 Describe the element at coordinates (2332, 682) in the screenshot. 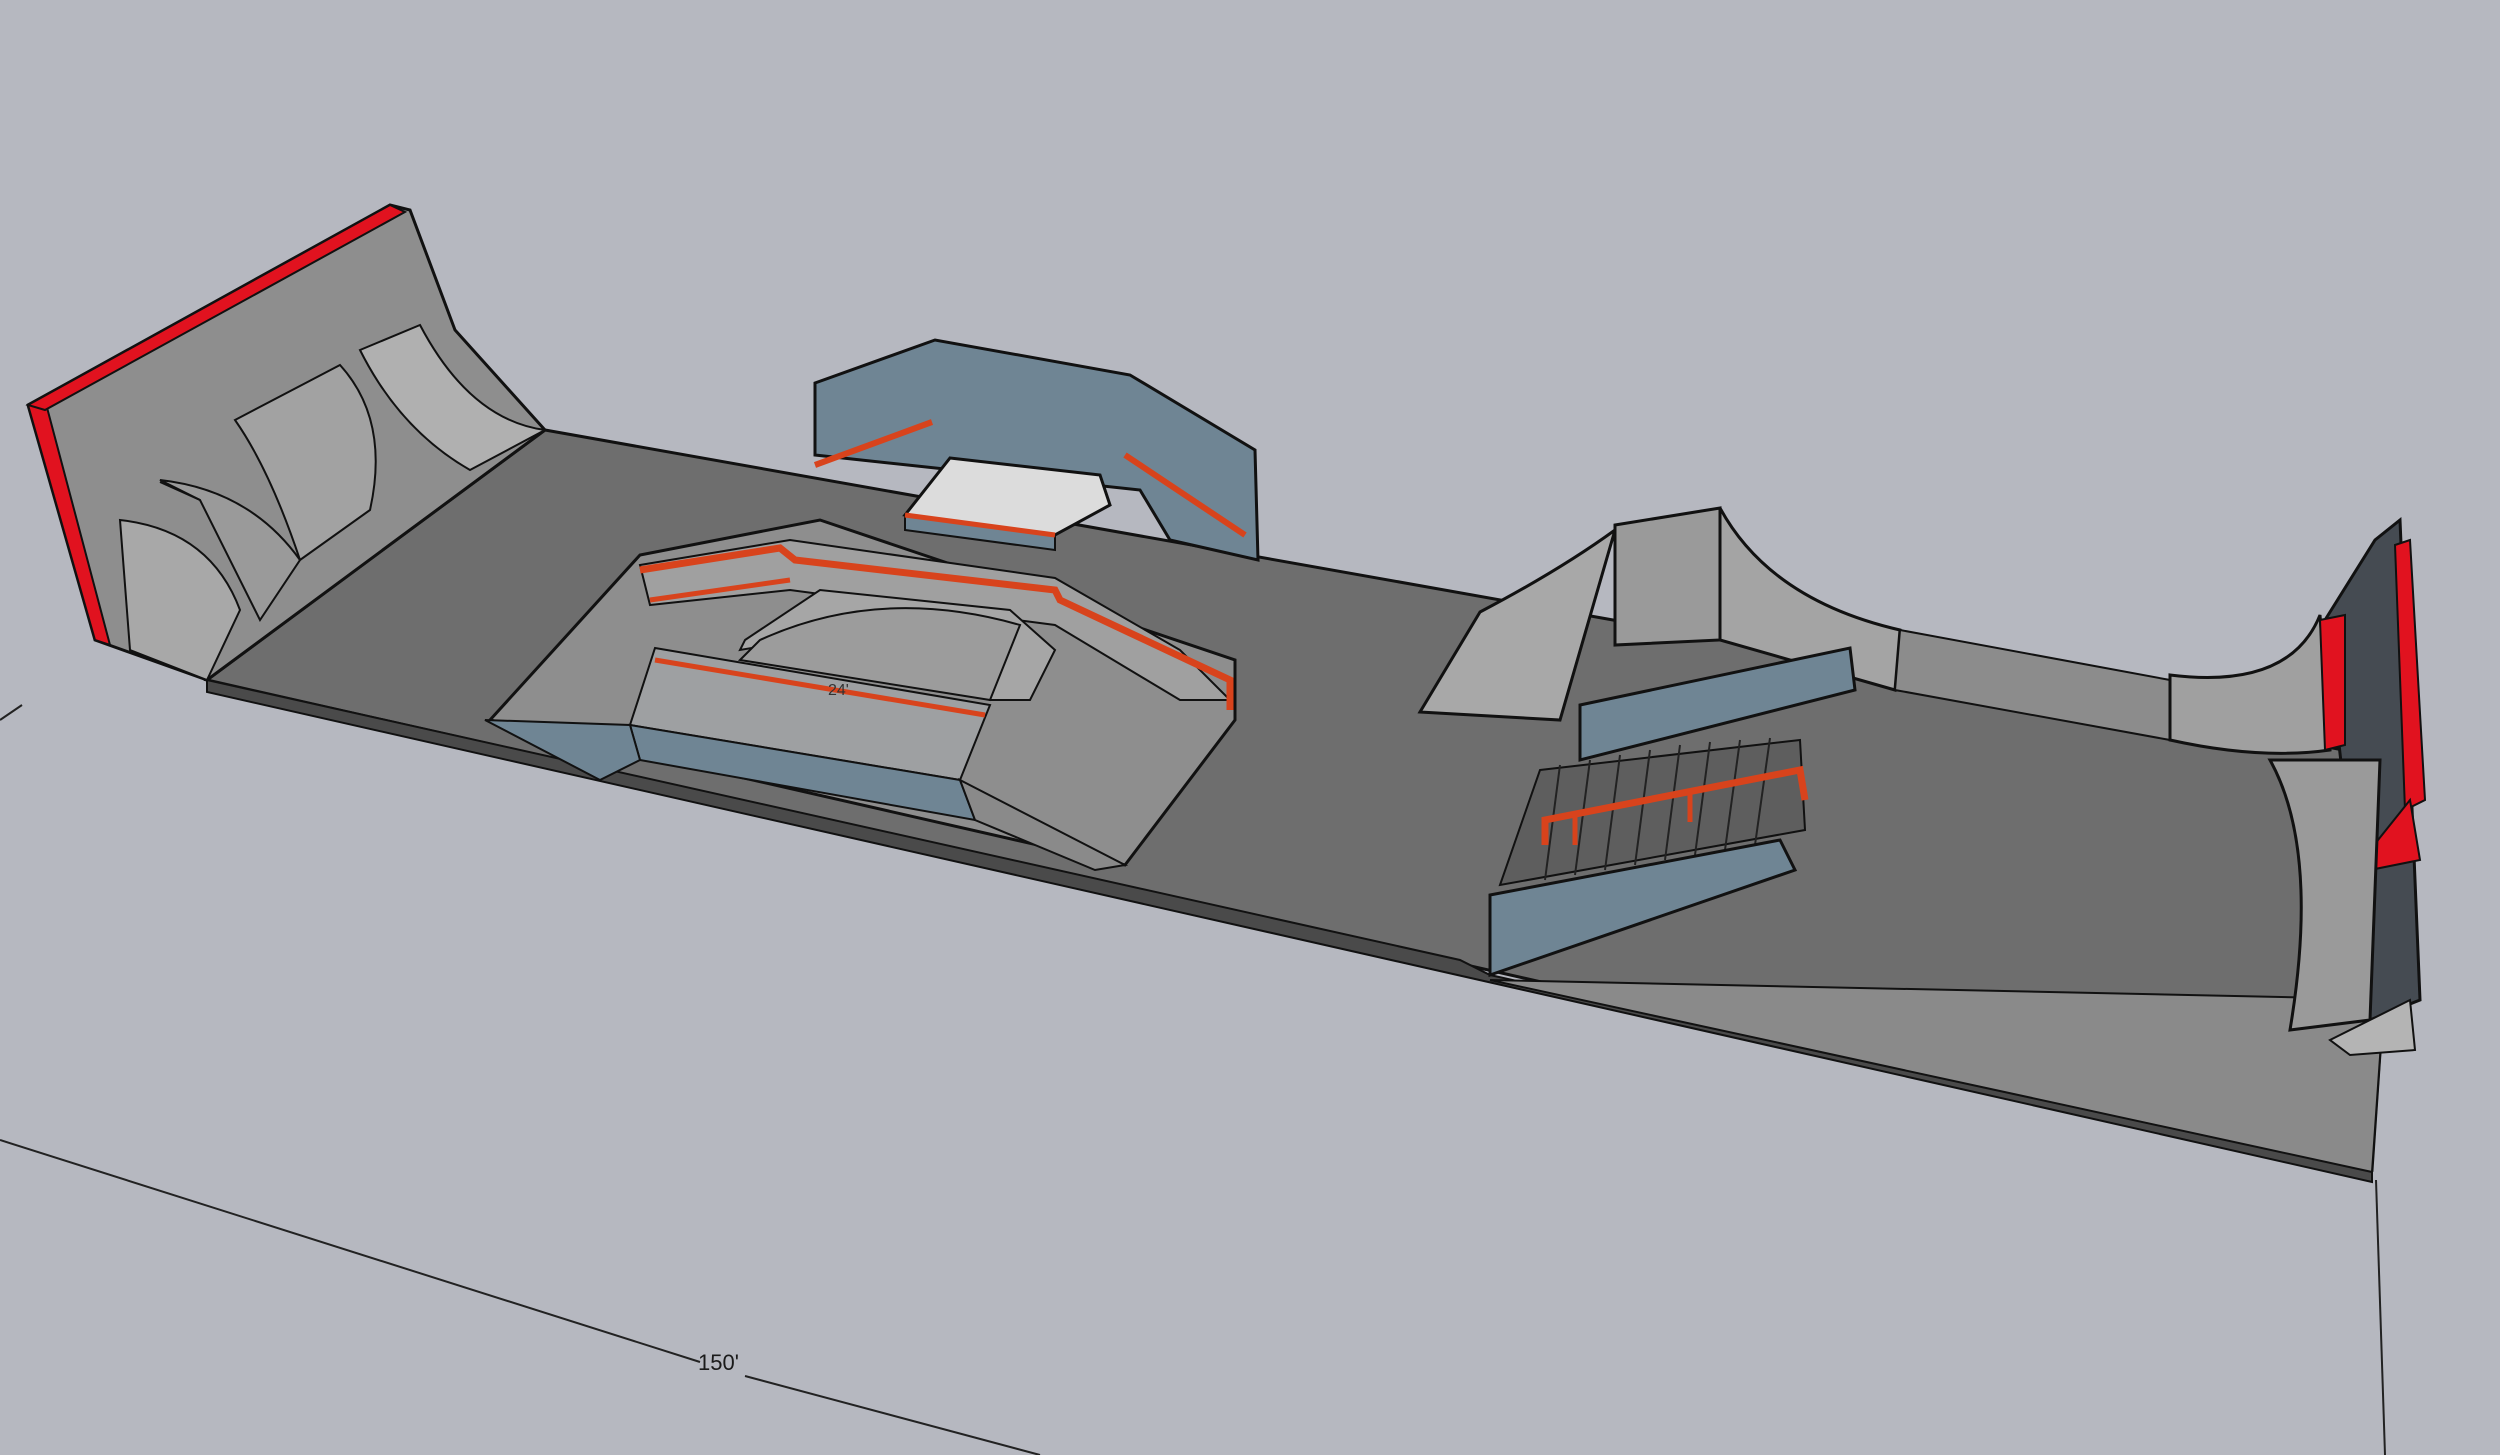

I see `right-red-coping-upper` at that location.